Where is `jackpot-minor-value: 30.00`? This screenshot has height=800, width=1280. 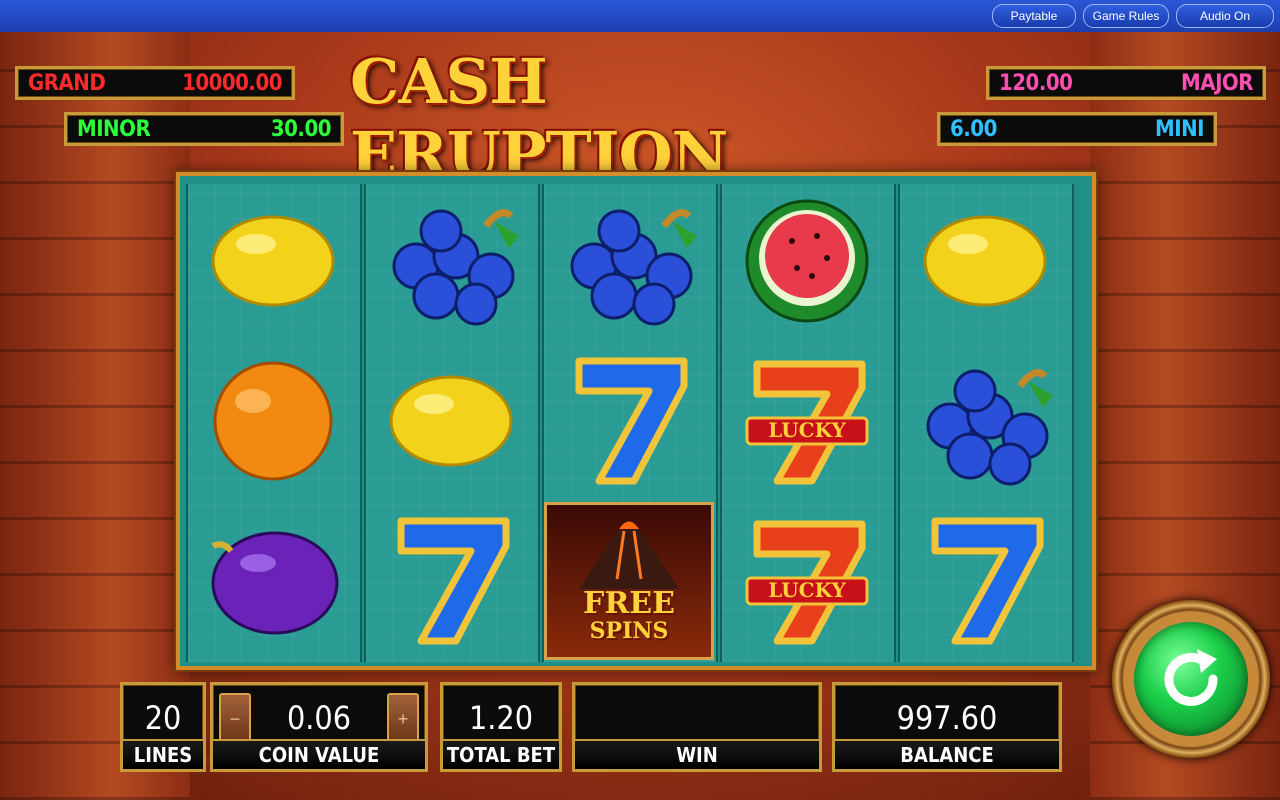
jackpot-minor-value: 30.00 is located at coordinates (301, 129).